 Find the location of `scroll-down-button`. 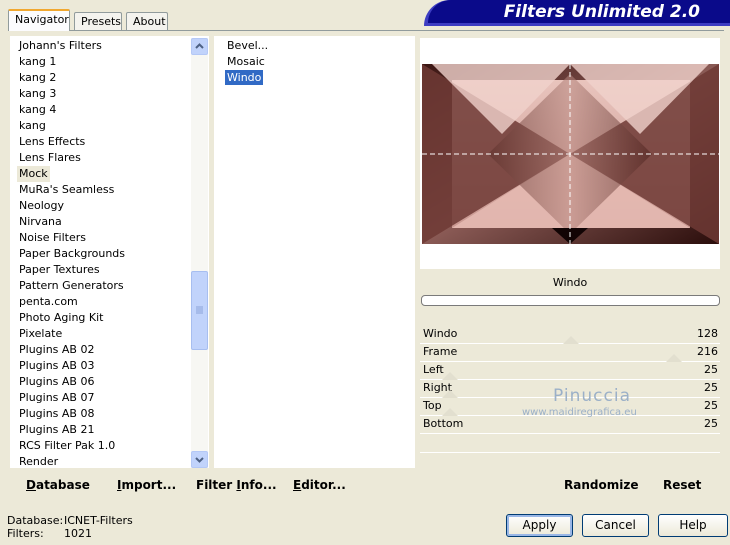

scroll-down-button is located at coordinates (199, 459).